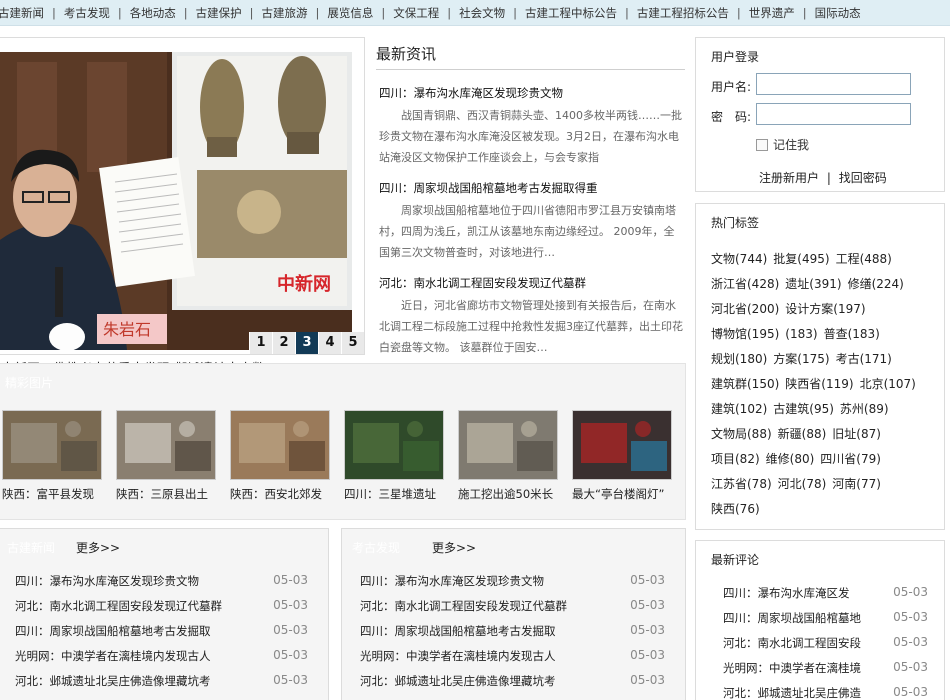 The image size is (950, 700). I want to click on comment-title: 河北：南水北调工程固安段, so click(795, 643).